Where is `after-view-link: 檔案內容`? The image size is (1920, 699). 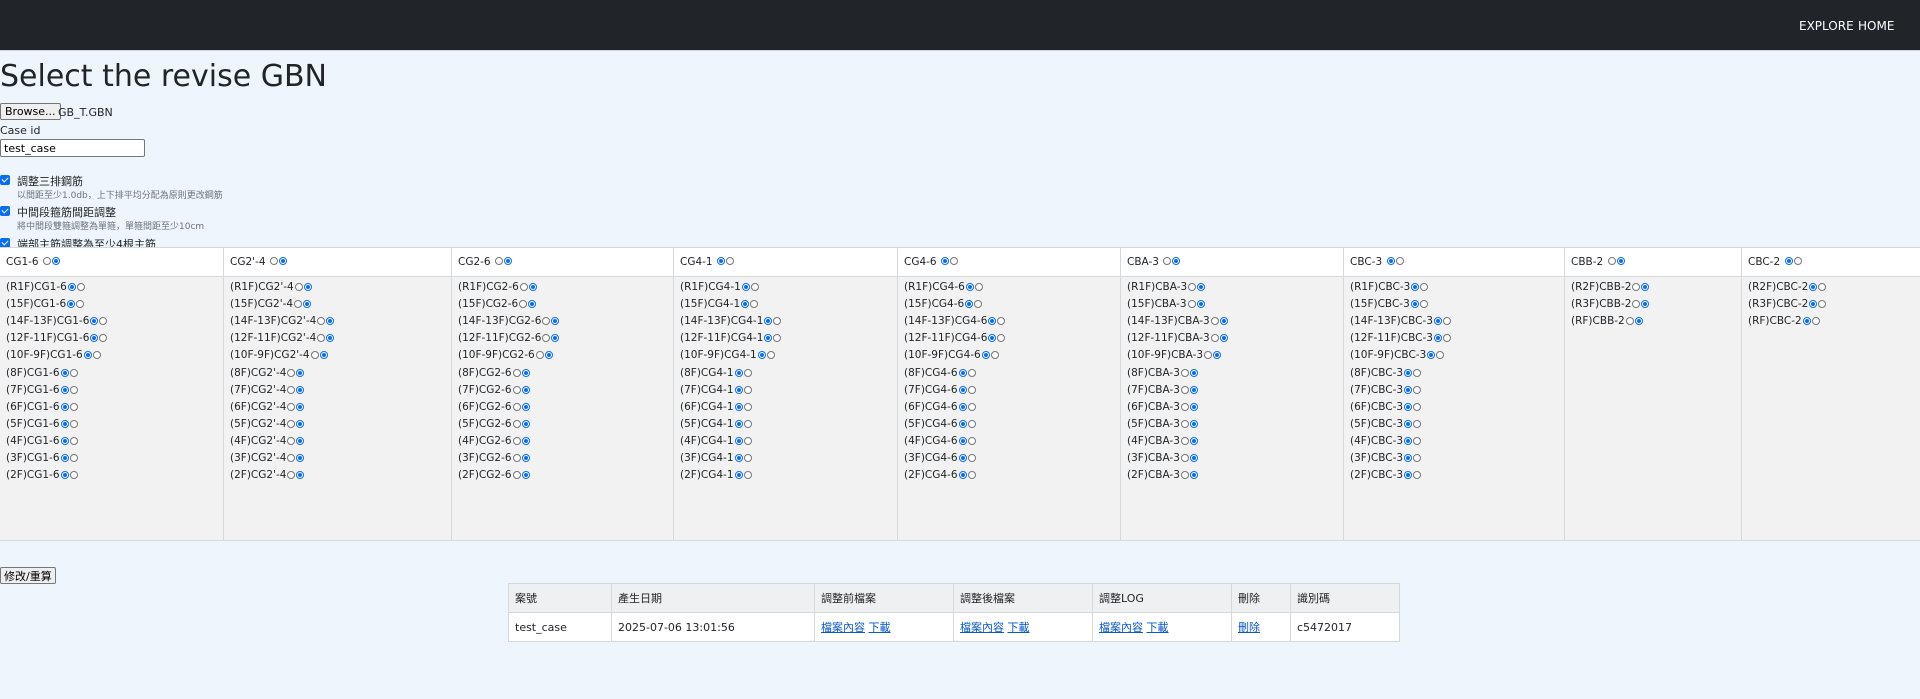
after-view-link: 檔案內容 is located at coordinates (982, 627).